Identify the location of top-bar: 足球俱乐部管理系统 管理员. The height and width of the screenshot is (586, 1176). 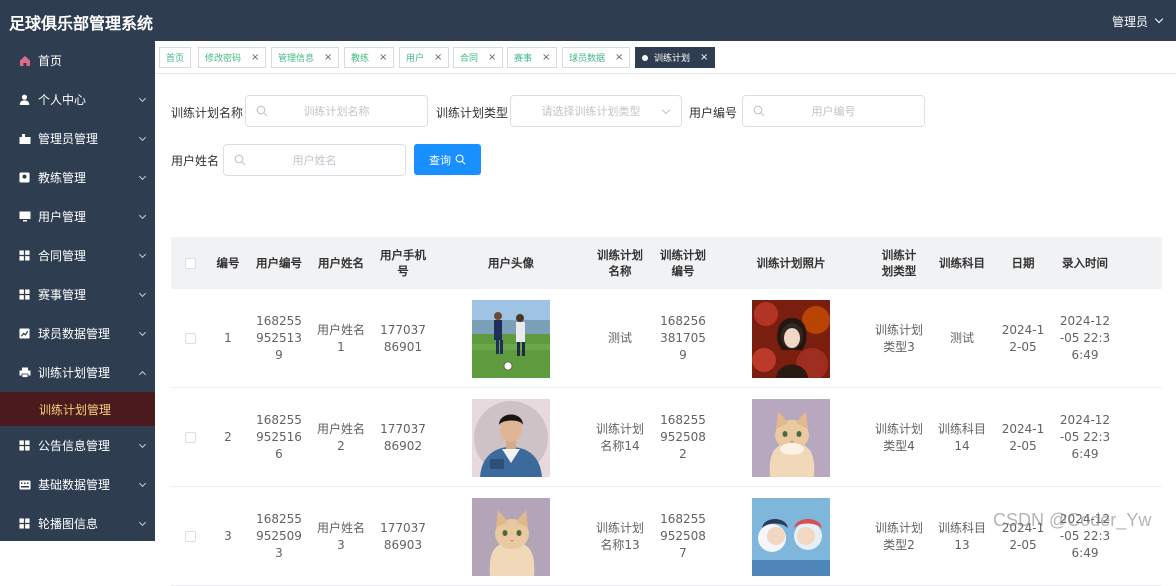
(588, 20).